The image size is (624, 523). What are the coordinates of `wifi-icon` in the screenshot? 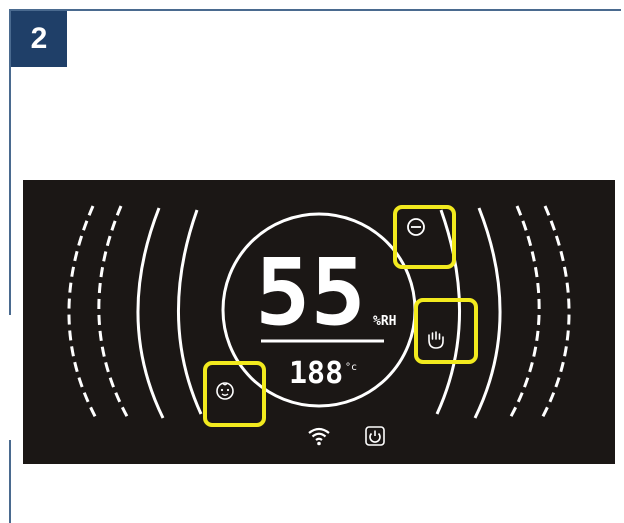 It's located at (319, 436).